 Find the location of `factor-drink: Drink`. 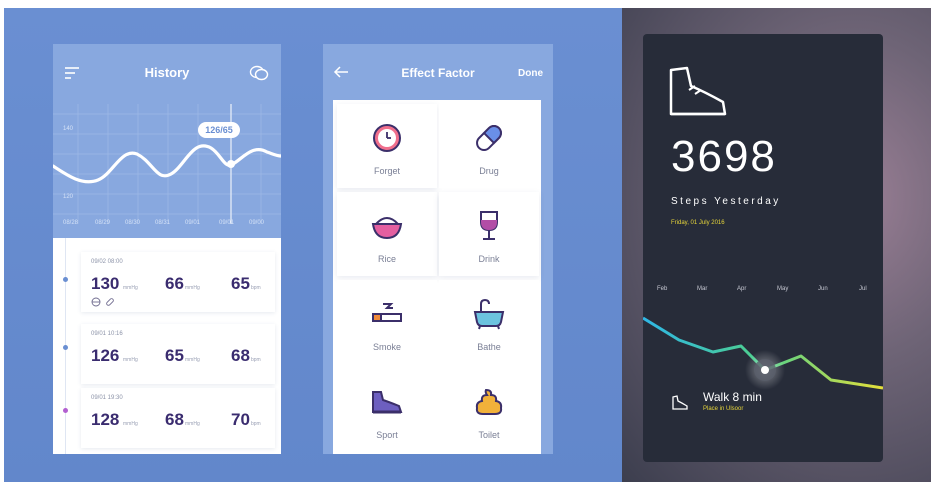

factor-drink: Drink is located at coordinates (489, 234).